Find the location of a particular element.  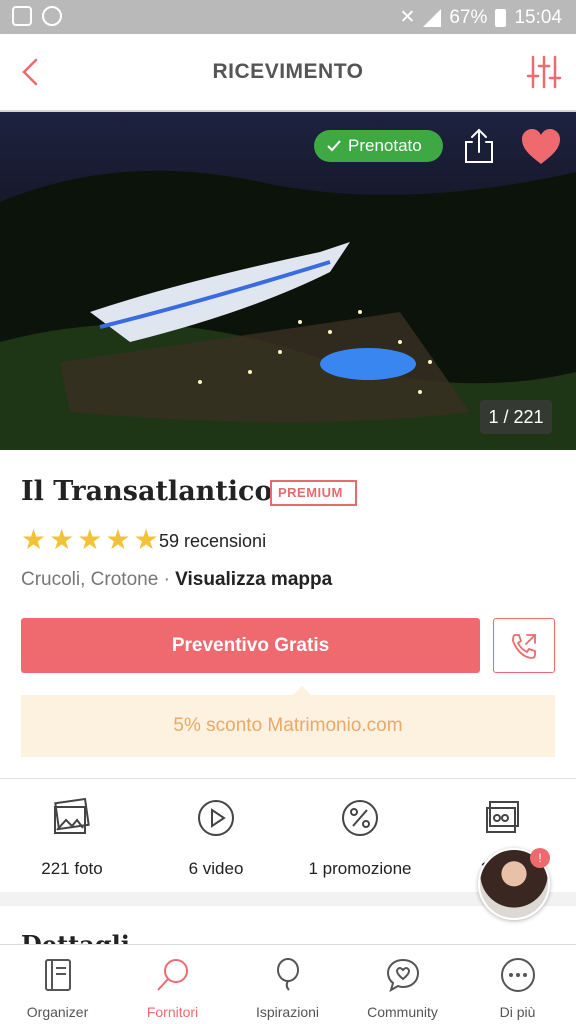

rating-stars: ★ ★ ★ ★ ★ is located at coordinates (90, 540).